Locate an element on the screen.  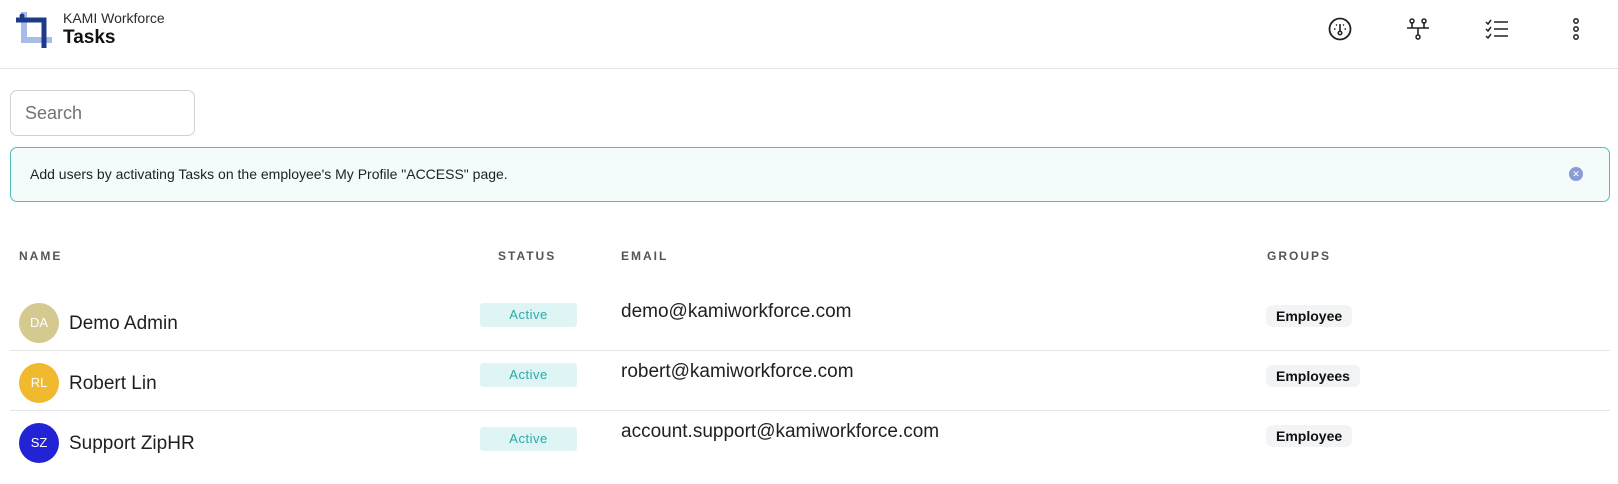
user-name: Robert Lin is located at coordinates (113, 384).